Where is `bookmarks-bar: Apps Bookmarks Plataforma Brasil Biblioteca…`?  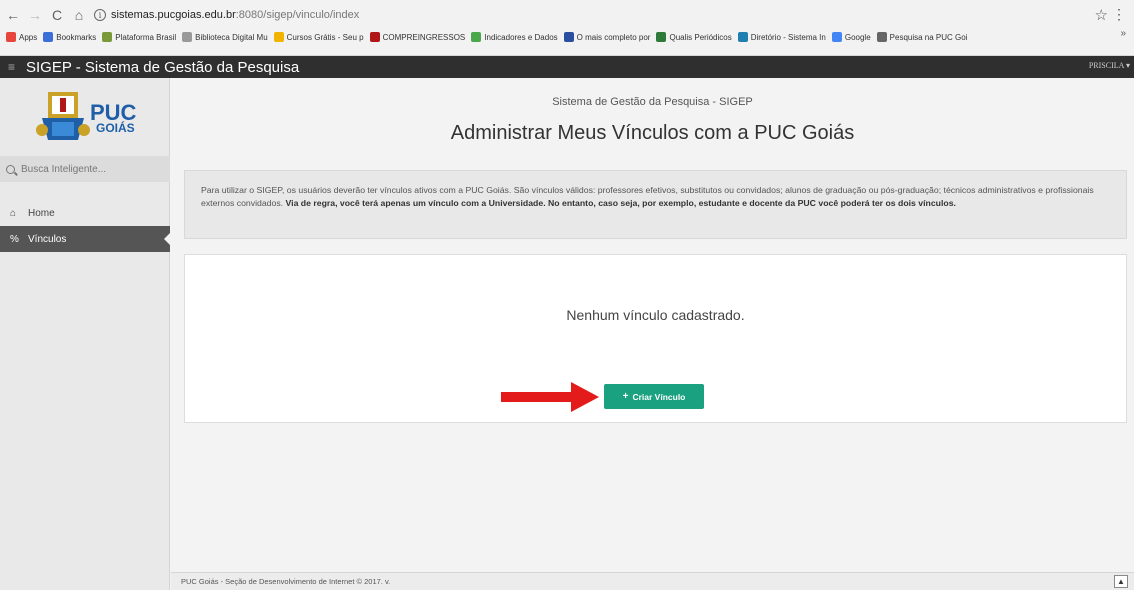
bookmarks-bar: Apps Bookmarks Plataforma Brasil Biblioteca… is located at coordinates (567, 37).